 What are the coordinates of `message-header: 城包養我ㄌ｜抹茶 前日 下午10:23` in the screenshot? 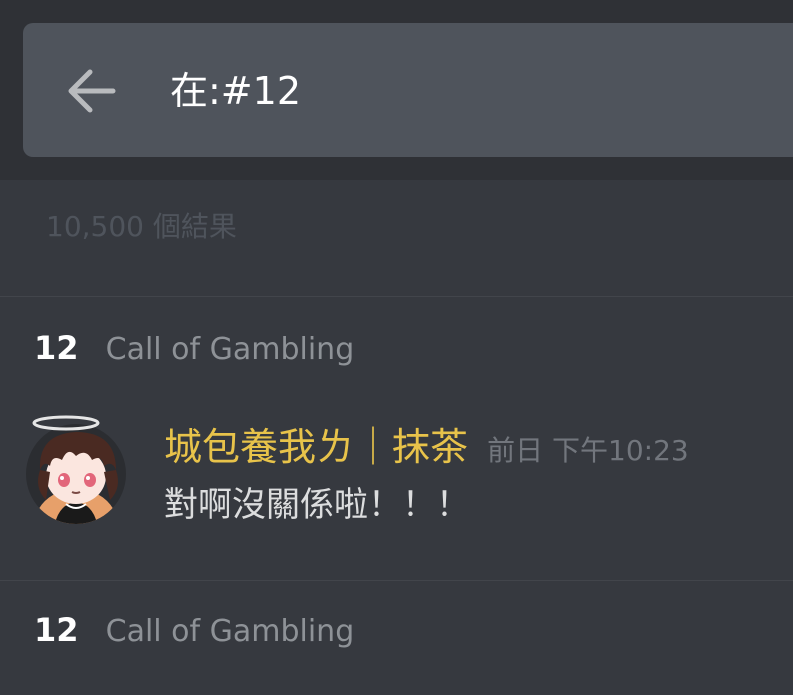 It's located at (426, 447).